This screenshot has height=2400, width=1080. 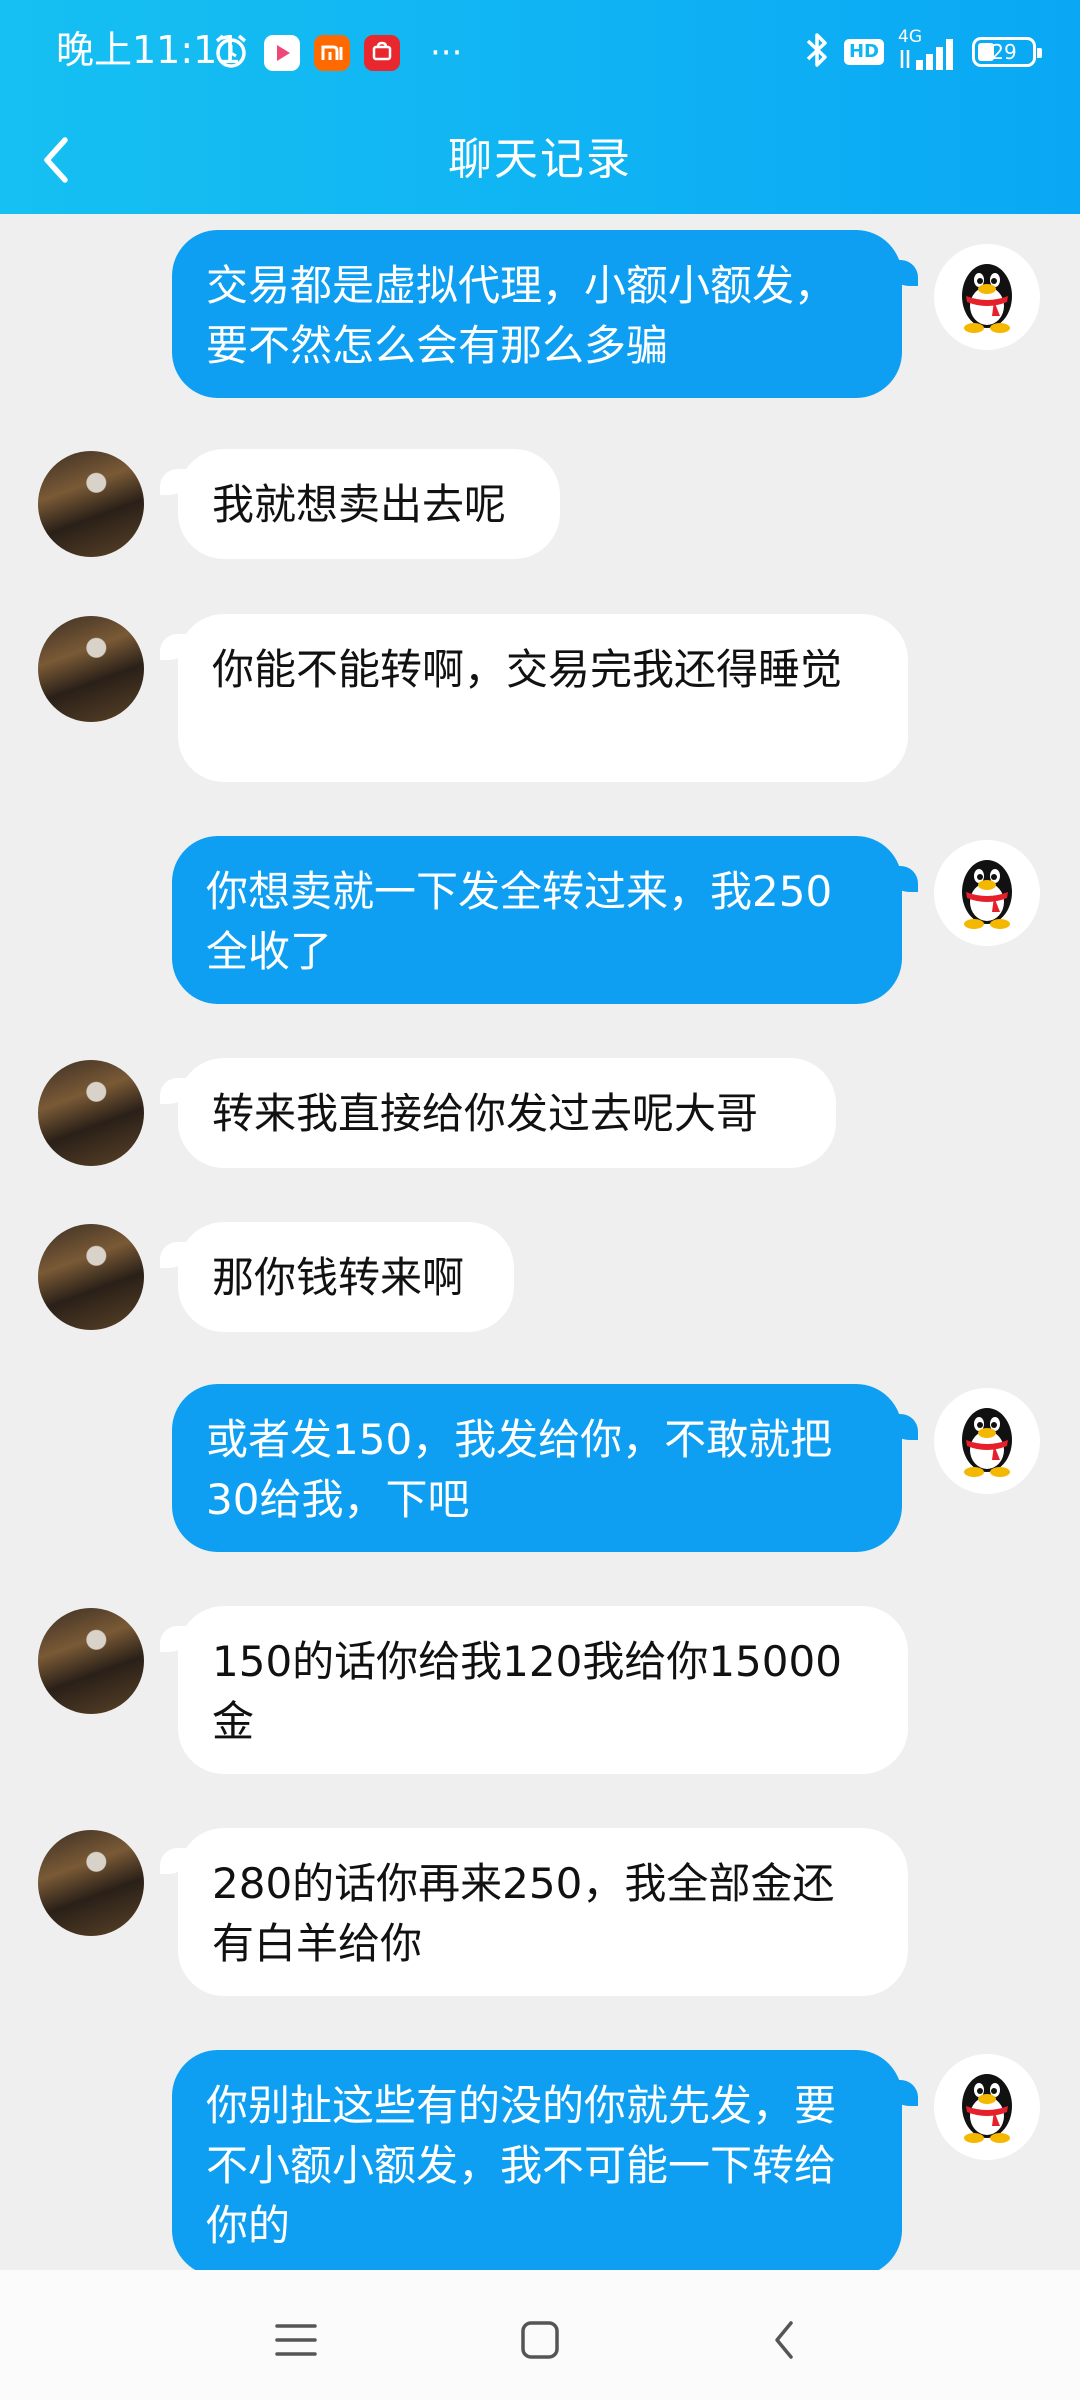 I want to click on nav-bar: 聊天记录, so click(x=540, y=159).